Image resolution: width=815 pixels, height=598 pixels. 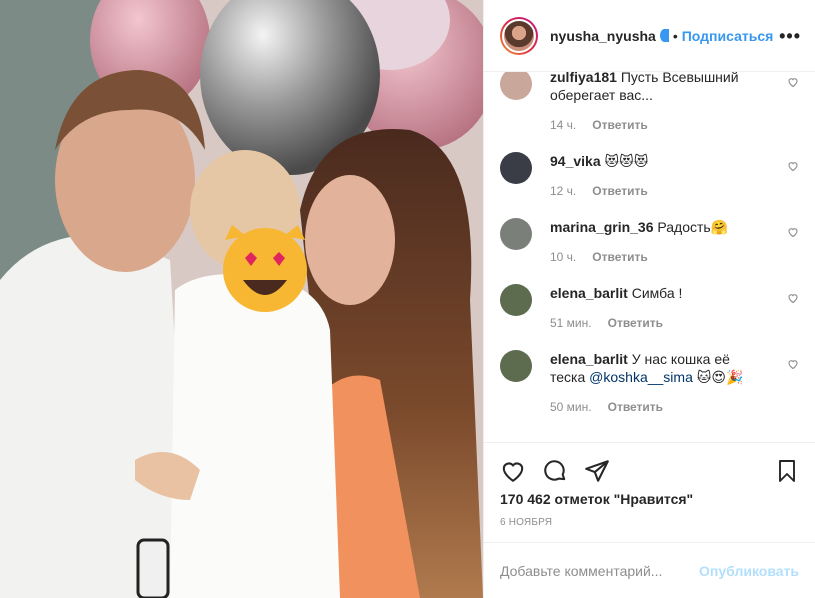 I want to click on like-heart-icon, so click(x=513, y=471).